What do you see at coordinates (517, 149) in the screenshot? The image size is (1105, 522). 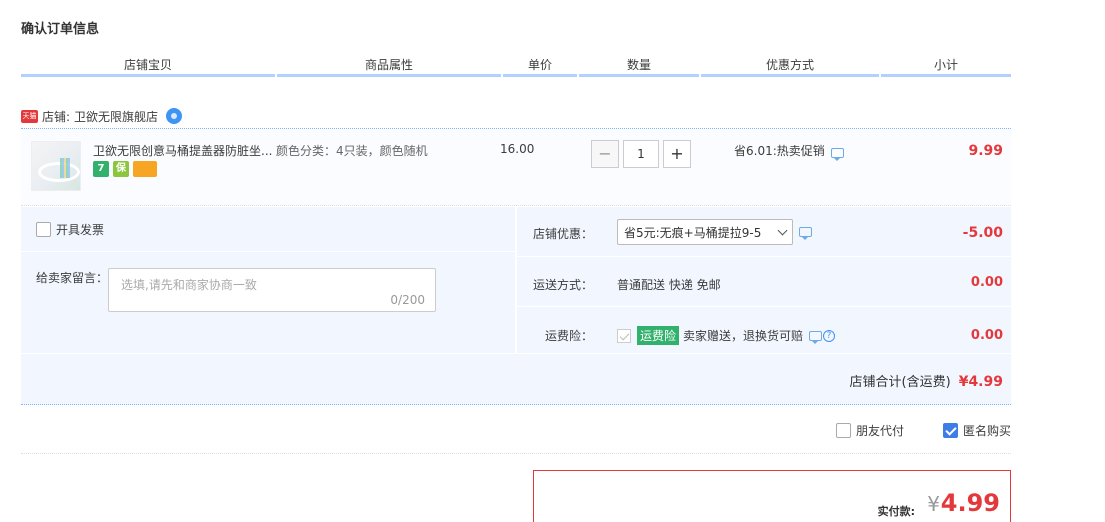 I see `item-unit-price: 16.00` at bounding box center [517, 149].